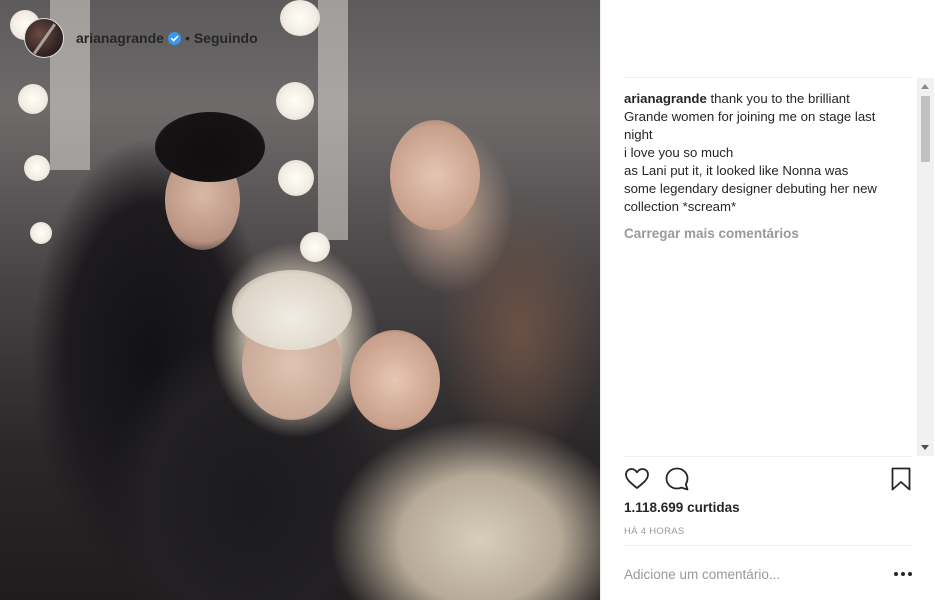 Image resolution: width=935 pixels, height=600 pixels. What do you see at coordinates (768, 545) in the screenshot?
I see `comment-divider` at bounding box center [768, 545].